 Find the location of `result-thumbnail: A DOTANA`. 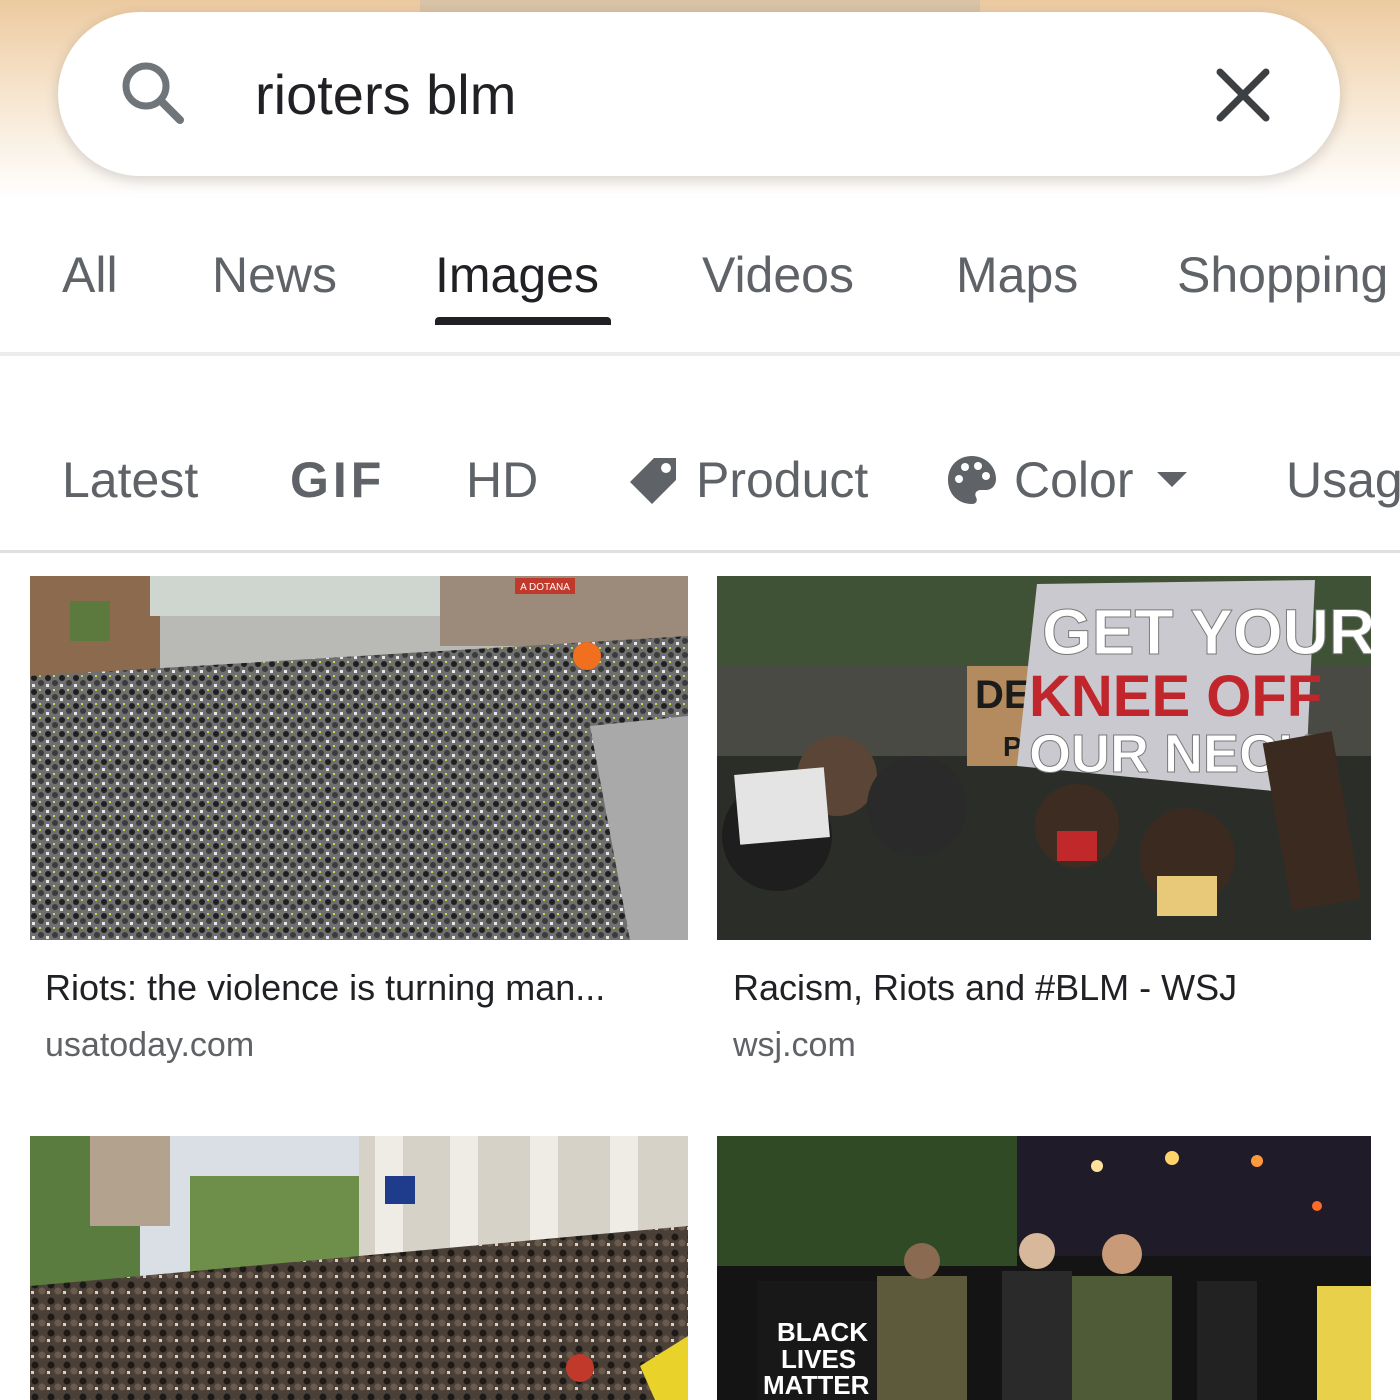

result-thumbnail: A DOTANA is located at coordinates (359, 758).